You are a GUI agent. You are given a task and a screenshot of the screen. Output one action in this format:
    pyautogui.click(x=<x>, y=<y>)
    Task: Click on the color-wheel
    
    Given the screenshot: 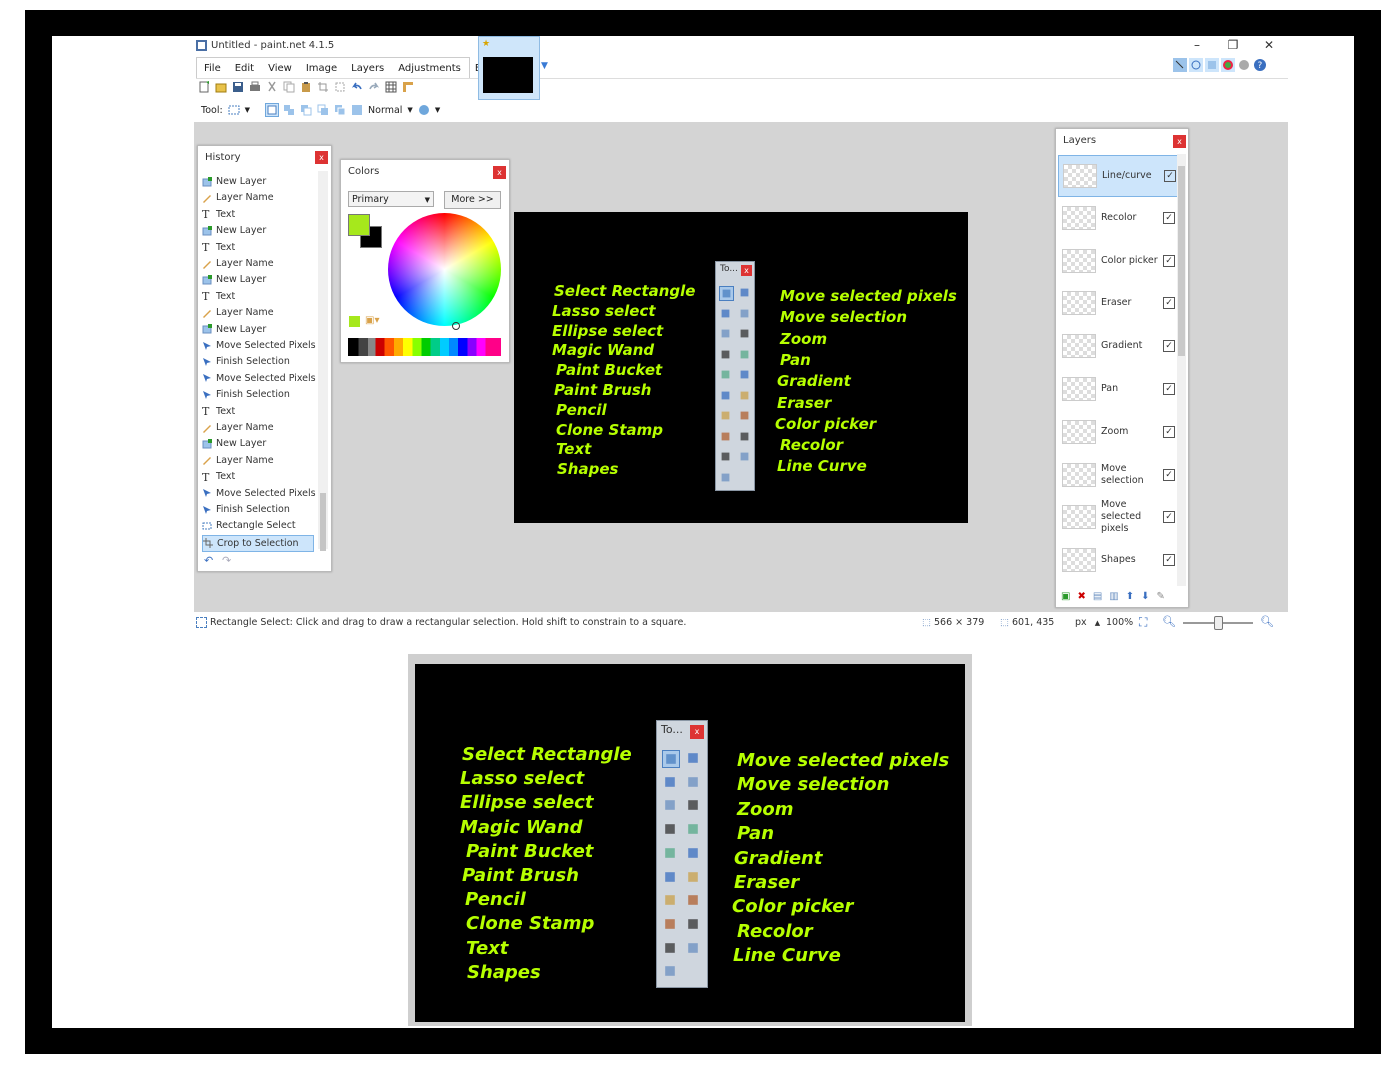 What is the action you would take?
    pyautogui.click(x=444, y=269)
    